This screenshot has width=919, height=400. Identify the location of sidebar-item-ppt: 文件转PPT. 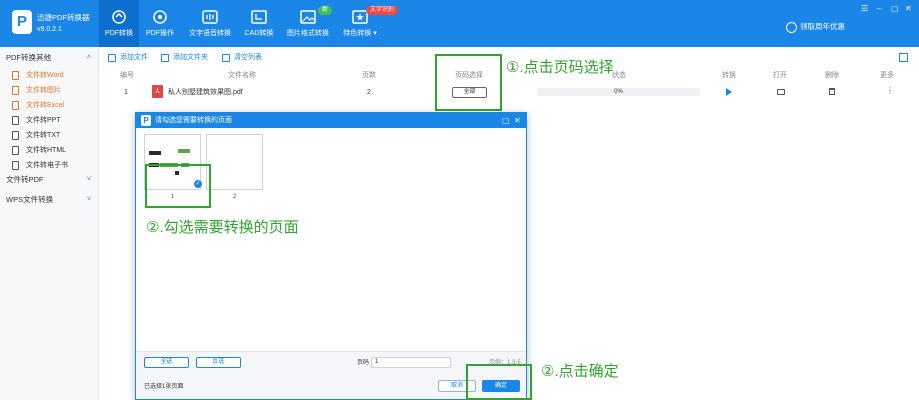
(49, 120).